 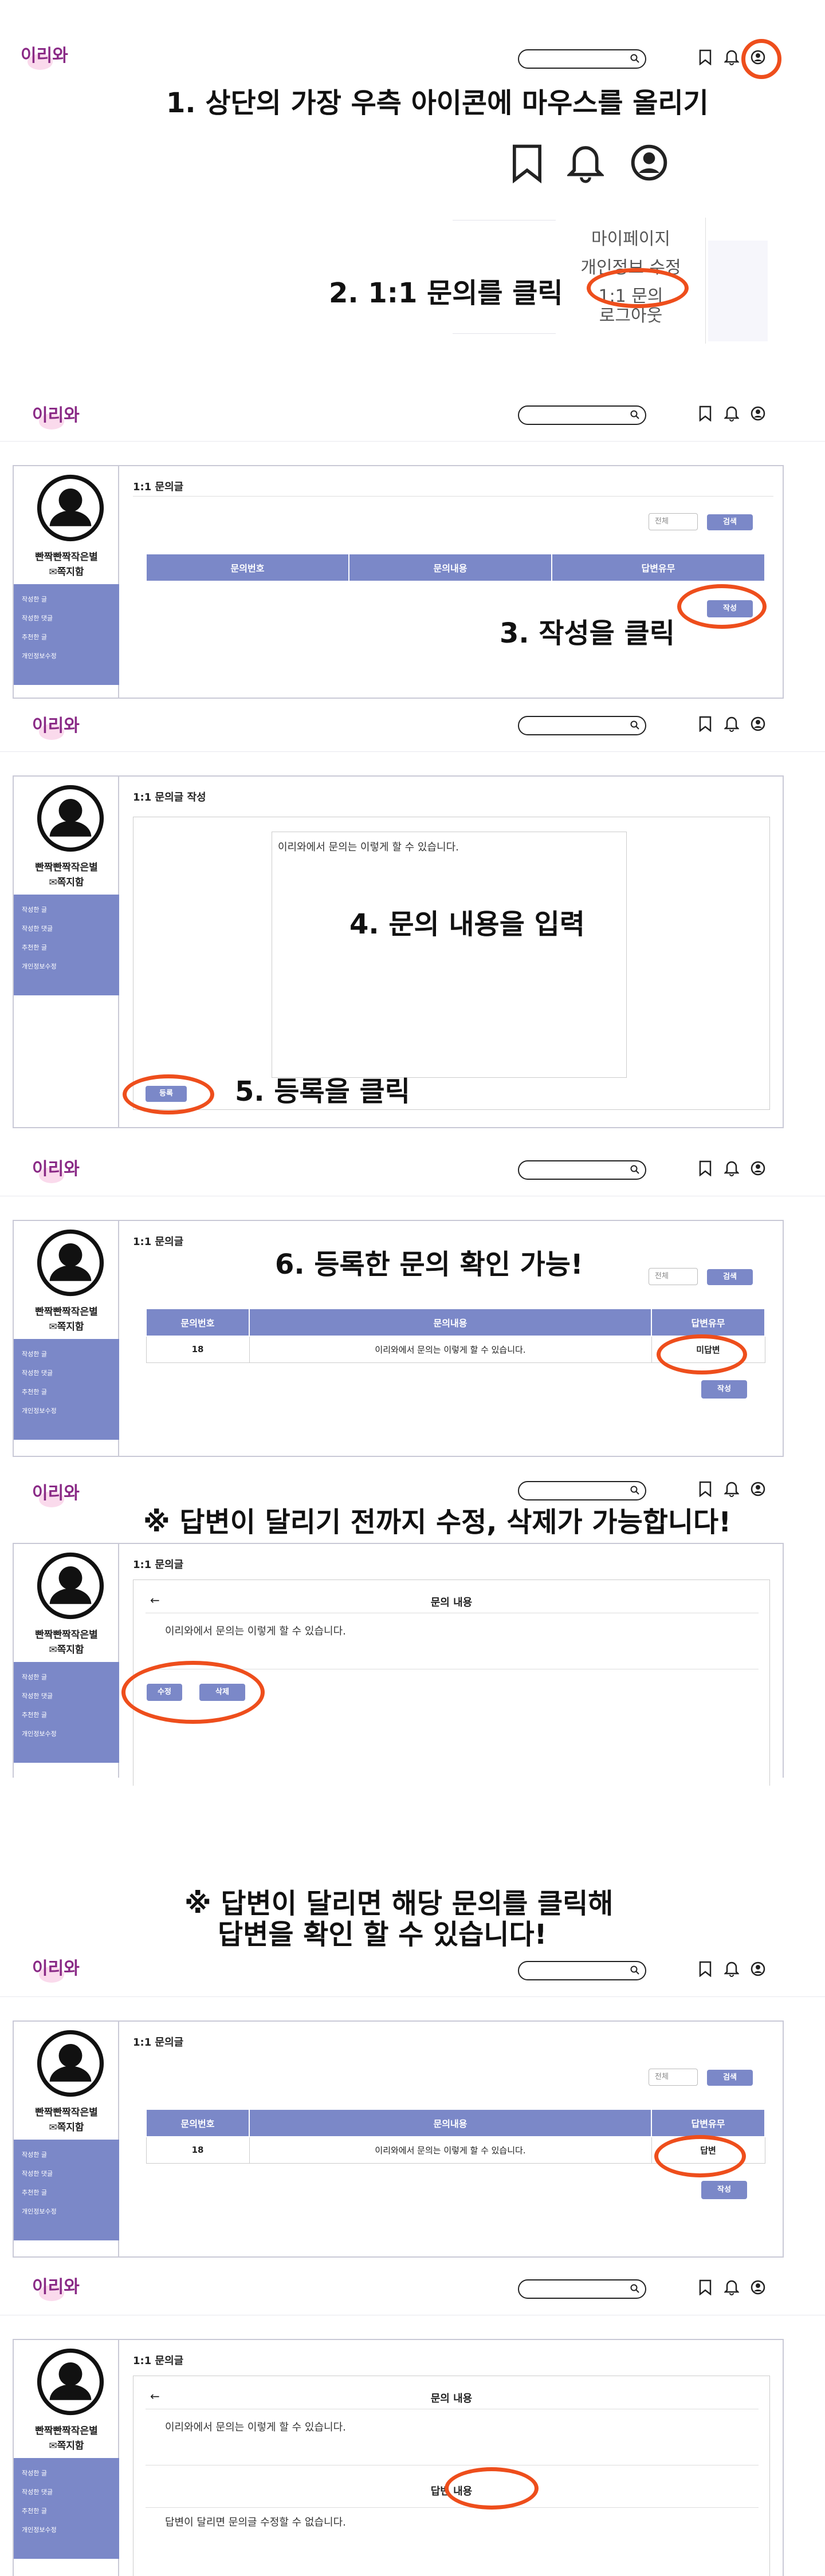 What do you see at coordinates (631, 237) in the screenshot?
I see `menu-mypage: 마이페이지` at bounding box center [631, 237].